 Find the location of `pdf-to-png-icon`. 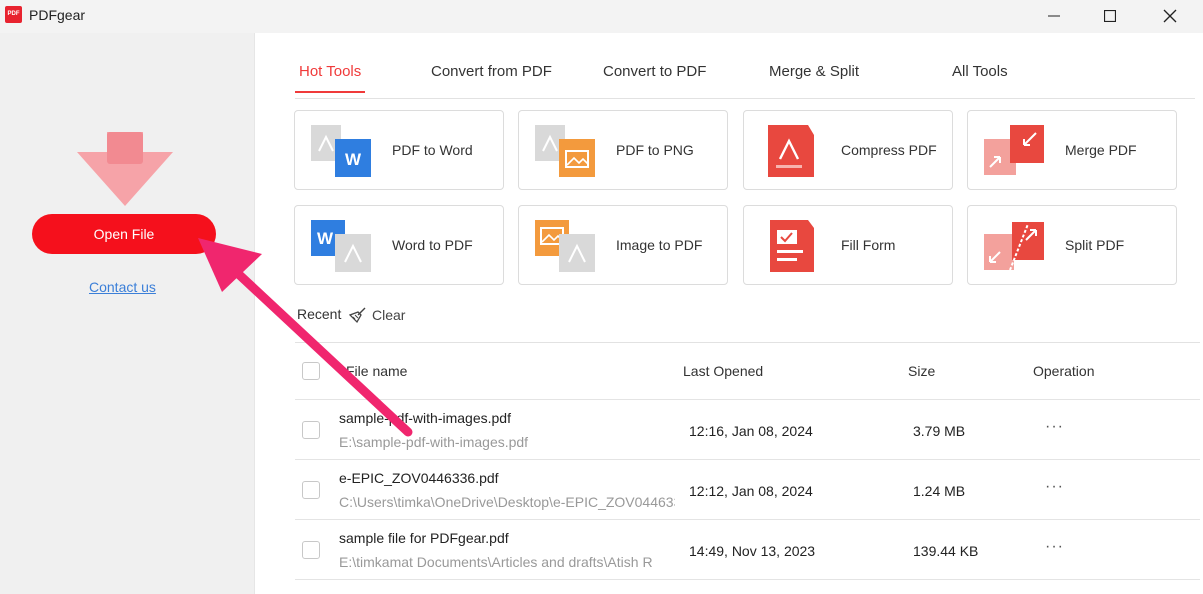

pdf-to-png-icon is located at coordinates (565, 151).